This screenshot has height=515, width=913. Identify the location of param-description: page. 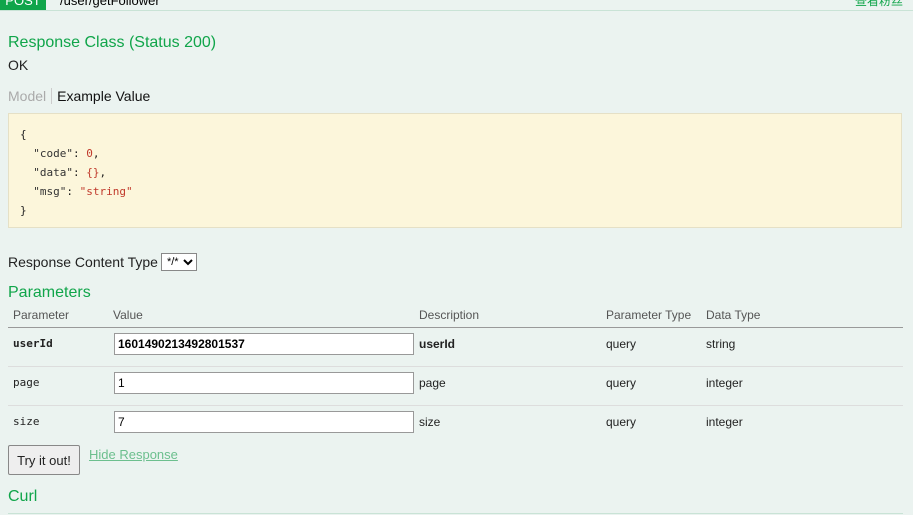
(432, 383).